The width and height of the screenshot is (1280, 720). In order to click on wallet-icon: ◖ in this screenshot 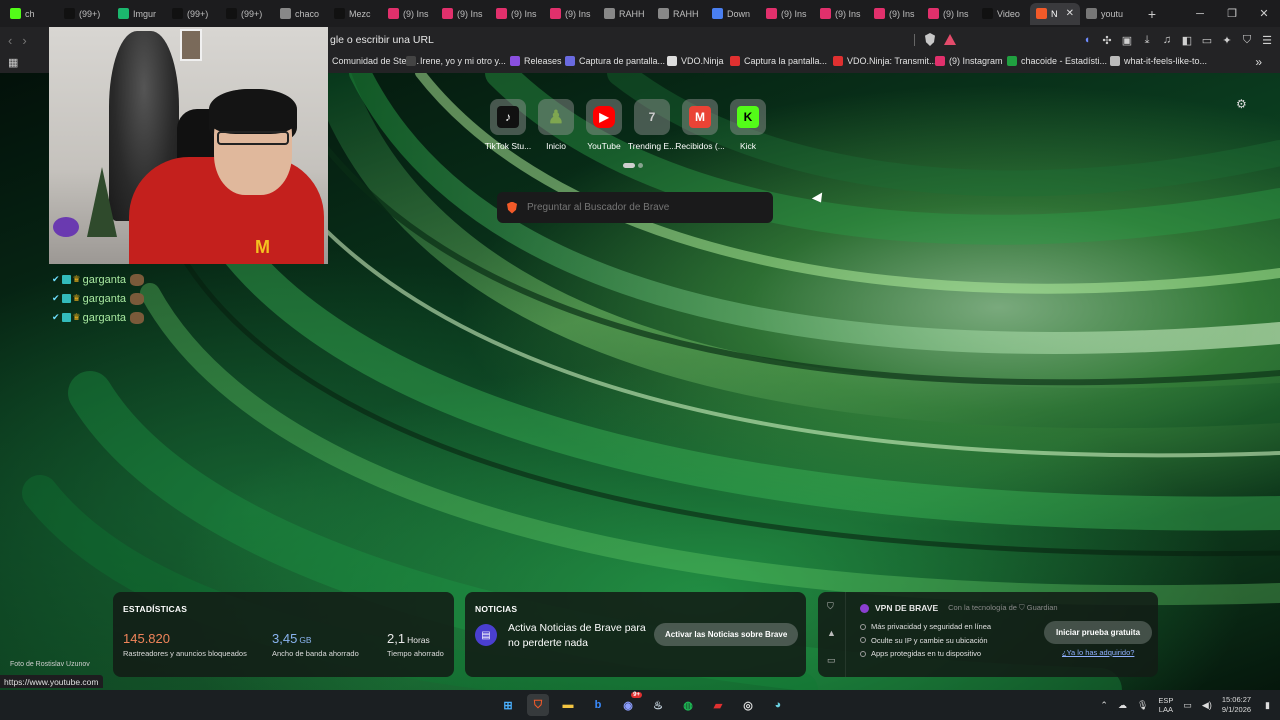, I will do `click(1087, 40)`.